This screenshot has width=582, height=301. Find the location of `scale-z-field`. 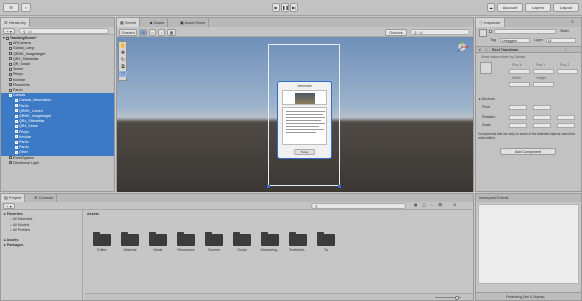

scale-z-field is located at coordinates (566, 125).